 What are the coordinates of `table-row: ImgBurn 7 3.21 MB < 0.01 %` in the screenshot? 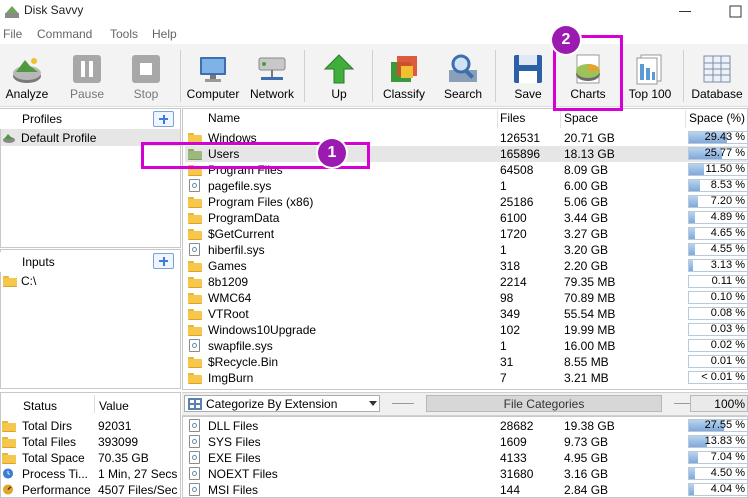 It's located at (466, 378).